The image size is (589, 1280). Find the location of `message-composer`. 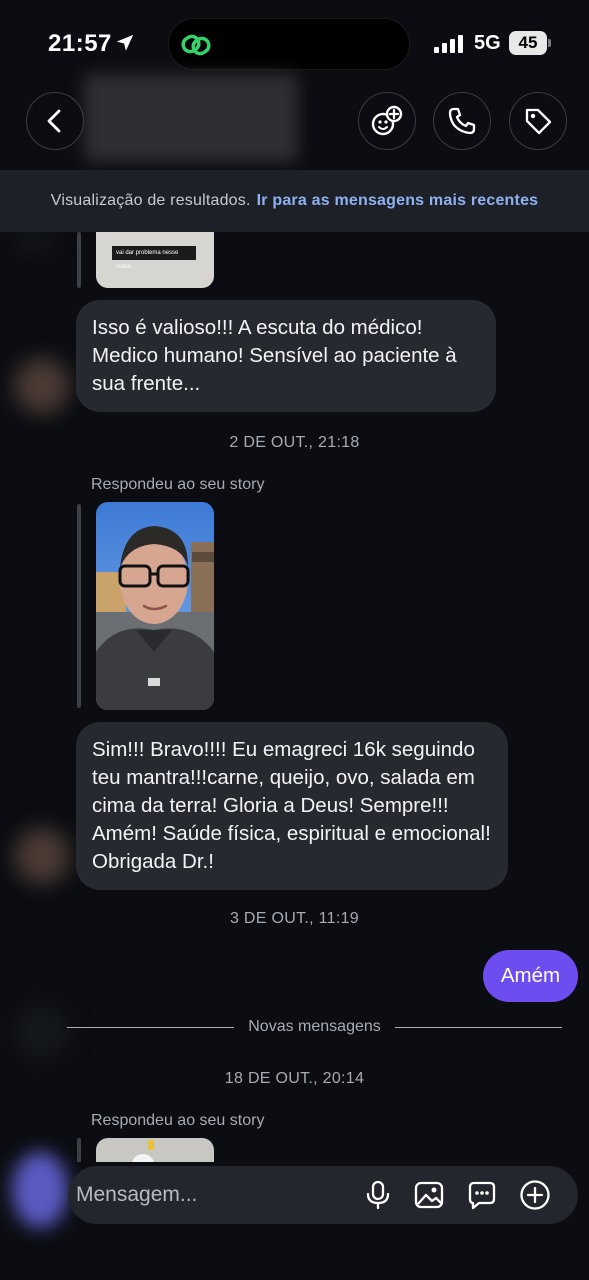

message-composer is located at coordinates (323, 1195).